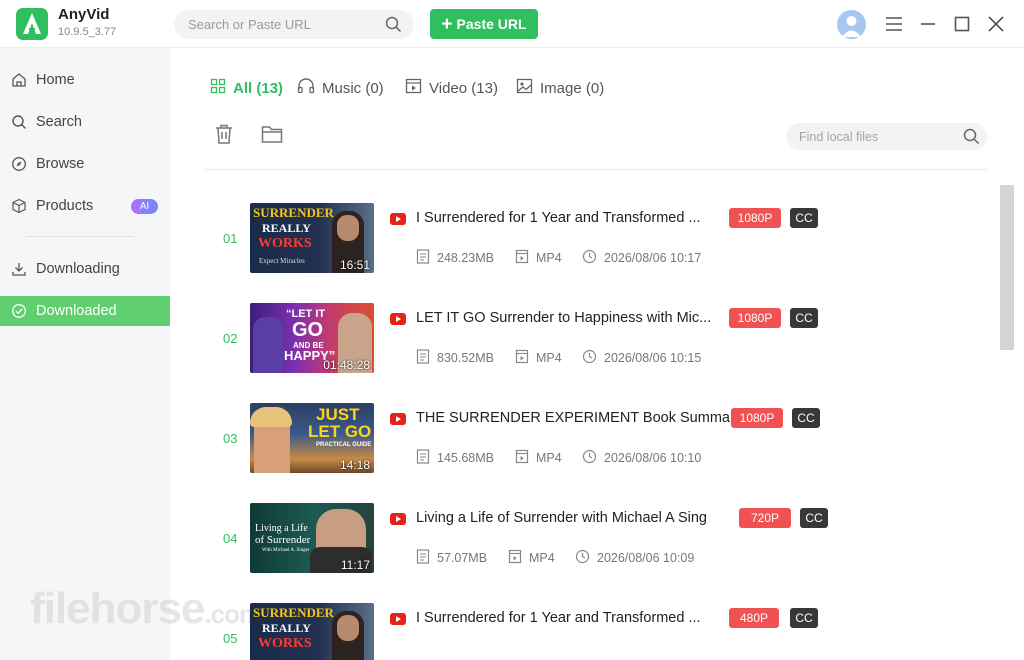  I want to click on sidebar-item-search: Search, so click(85, 122).